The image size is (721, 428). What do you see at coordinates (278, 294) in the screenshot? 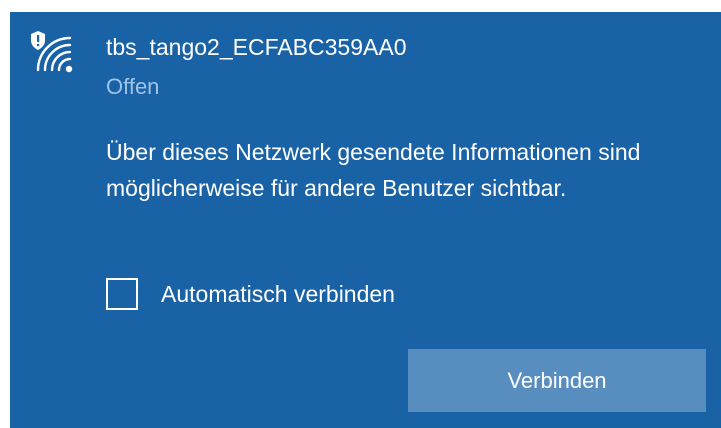
I see `auto-connect-label: Automatisch verbinden` at bounding box center [278, 294].